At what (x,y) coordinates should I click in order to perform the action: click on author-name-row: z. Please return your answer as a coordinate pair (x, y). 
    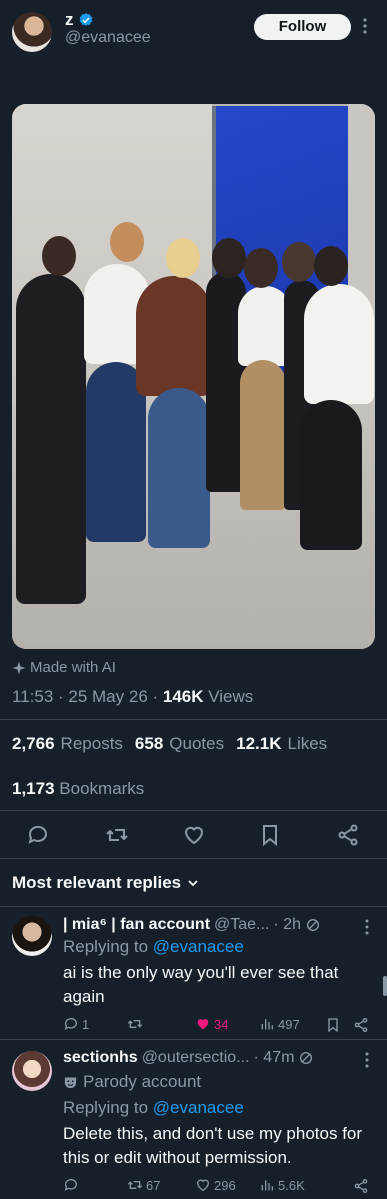
    Looking at the image, I should click on (79, 20).